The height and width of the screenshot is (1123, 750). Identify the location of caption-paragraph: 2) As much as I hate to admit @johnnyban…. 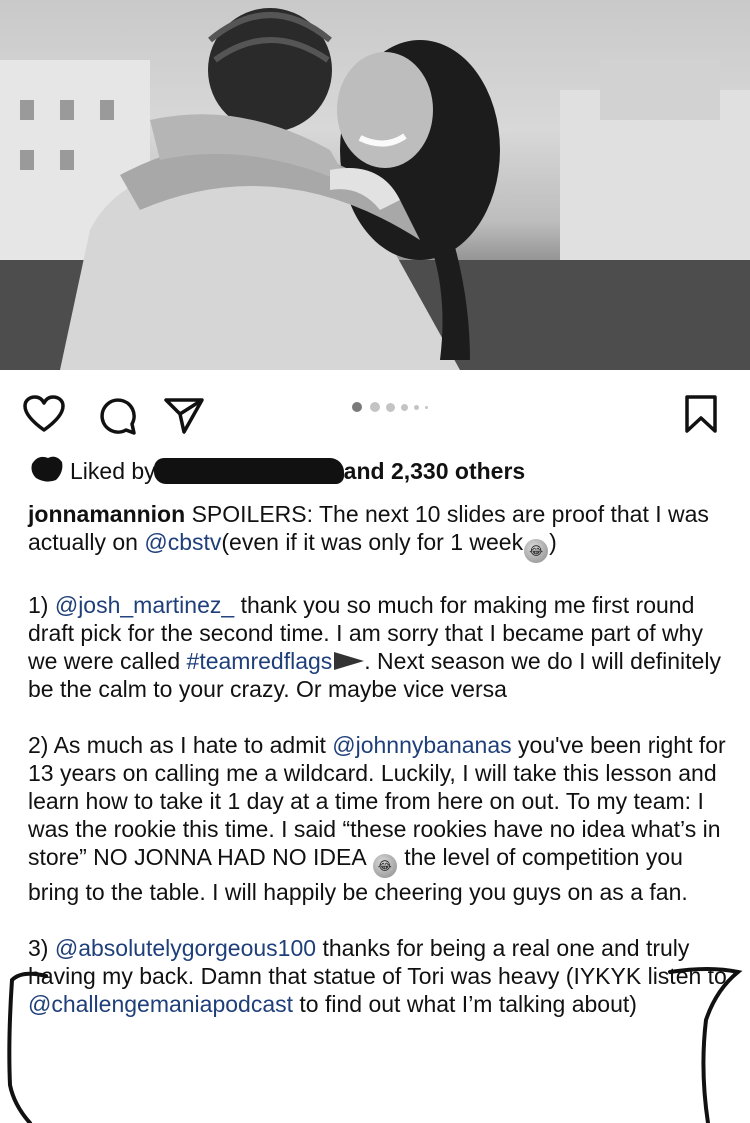
(378, 818).